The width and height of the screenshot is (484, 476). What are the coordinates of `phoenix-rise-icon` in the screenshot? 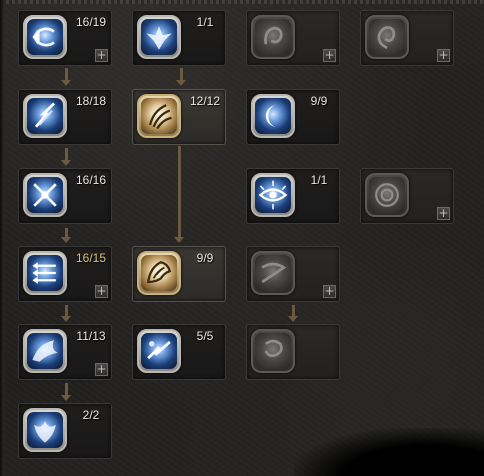 It's located at (45, 430).